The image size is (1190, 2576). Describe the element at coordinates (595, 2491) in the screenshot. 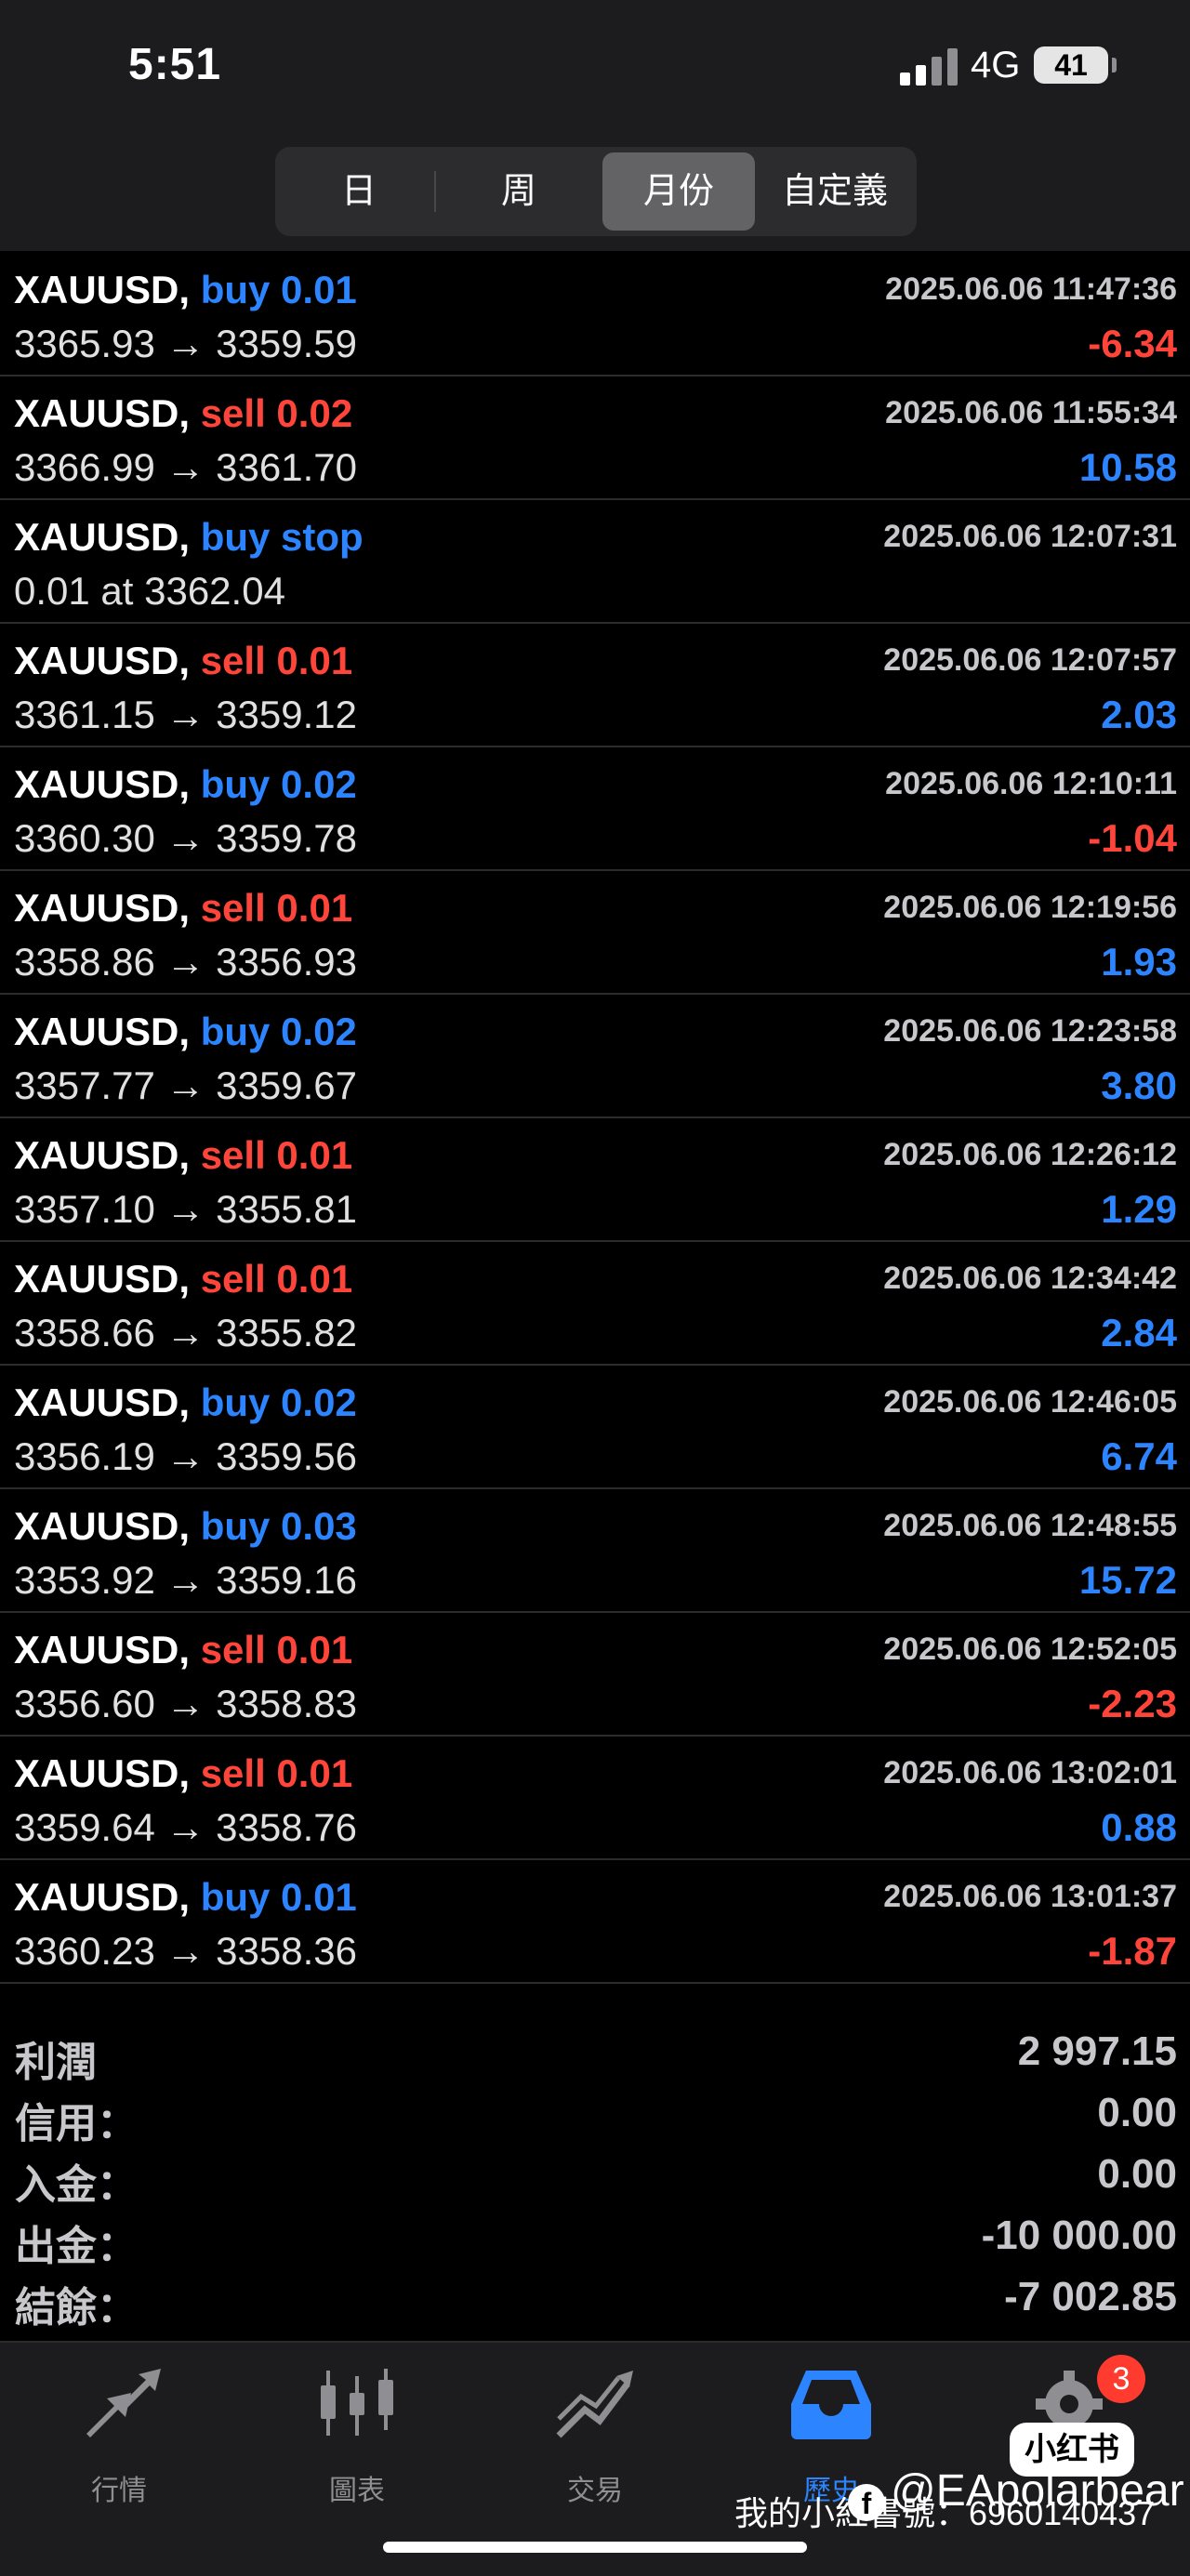

I see `tab-label: 交易` at that location.